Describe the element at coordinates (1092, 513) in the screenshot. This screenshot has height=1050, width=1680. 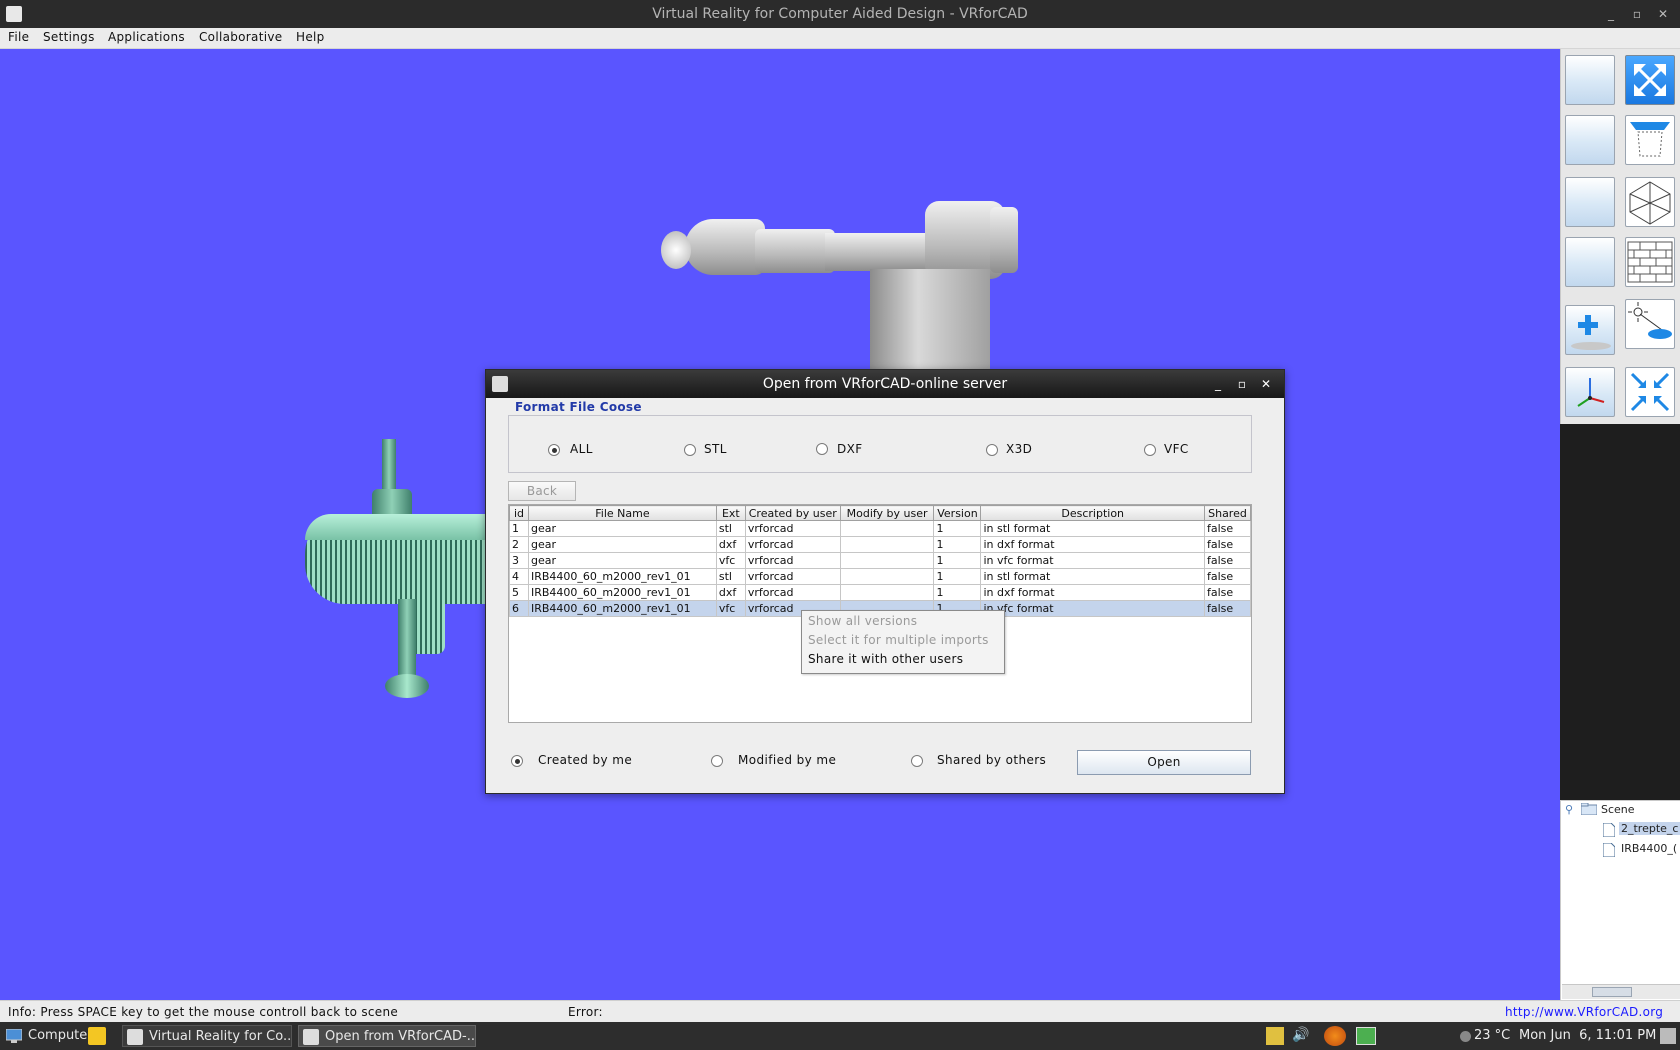
I see `column-header: Description` at that location.